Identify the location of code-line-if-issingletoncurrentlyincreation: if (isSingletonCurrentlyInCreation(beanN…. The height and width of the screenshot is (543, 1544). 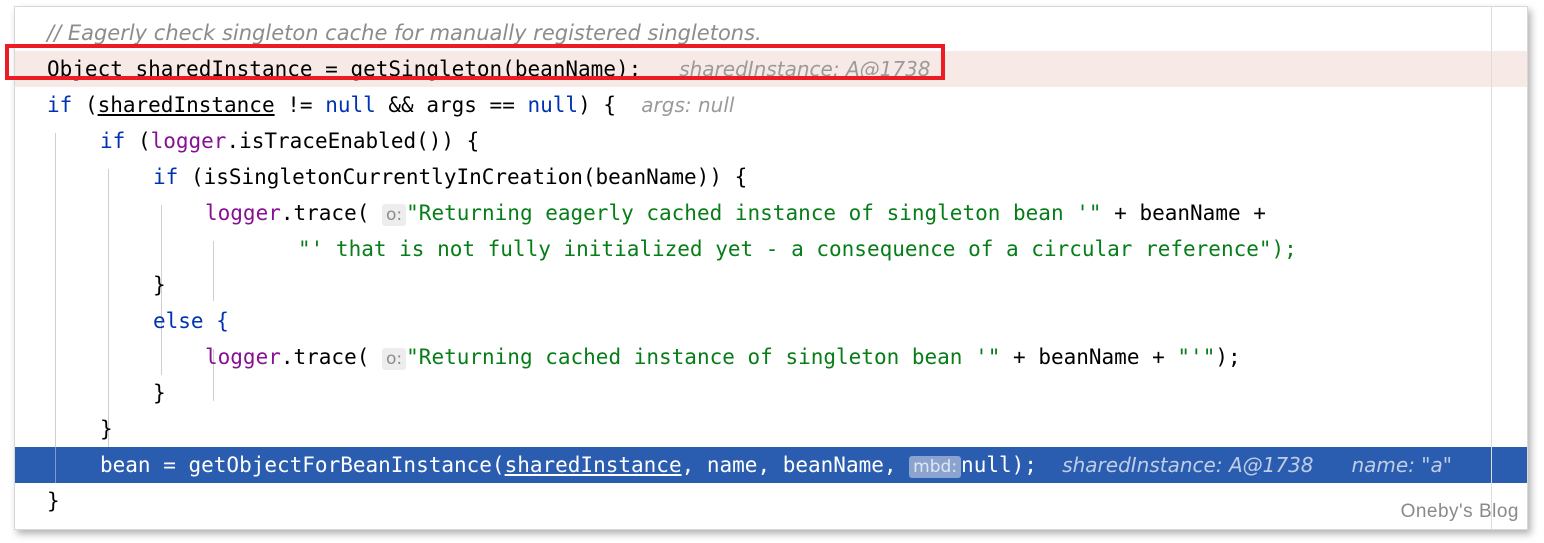
(771, 177).